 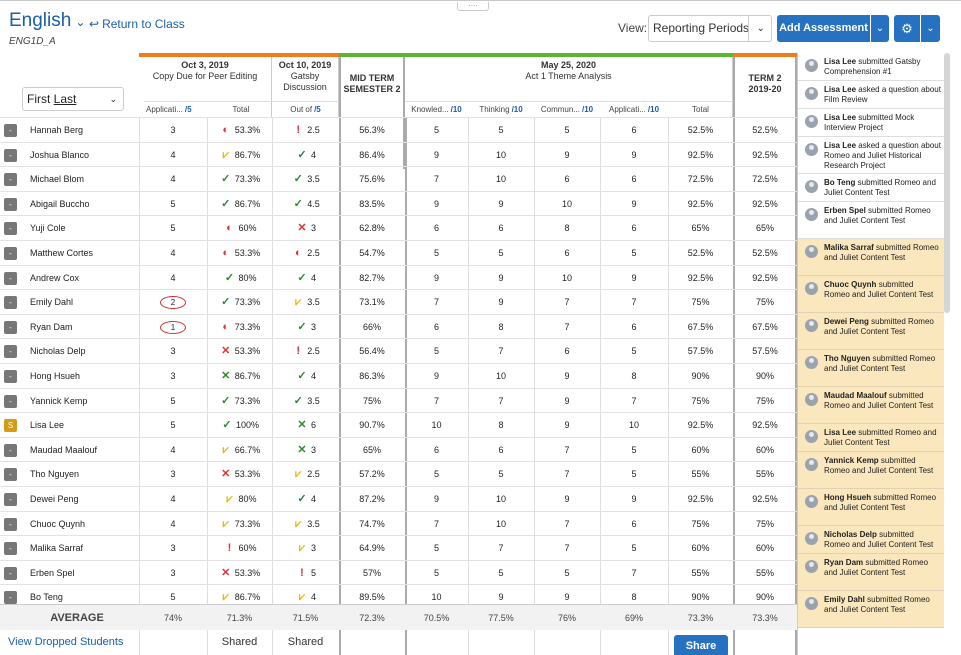 I want to click on grade-cell: 86.4%, so click(x=372, y=155).